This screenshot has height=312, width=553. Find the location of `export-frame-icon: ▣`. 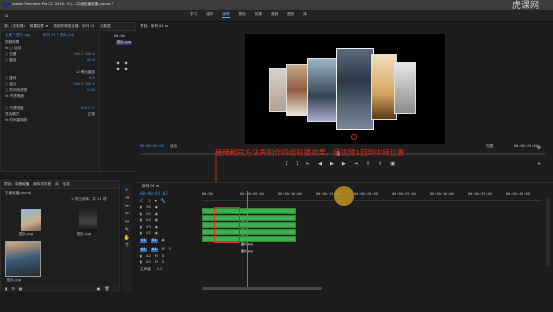

export-frame-icon: ▣ is located at coordinates (392, 164).